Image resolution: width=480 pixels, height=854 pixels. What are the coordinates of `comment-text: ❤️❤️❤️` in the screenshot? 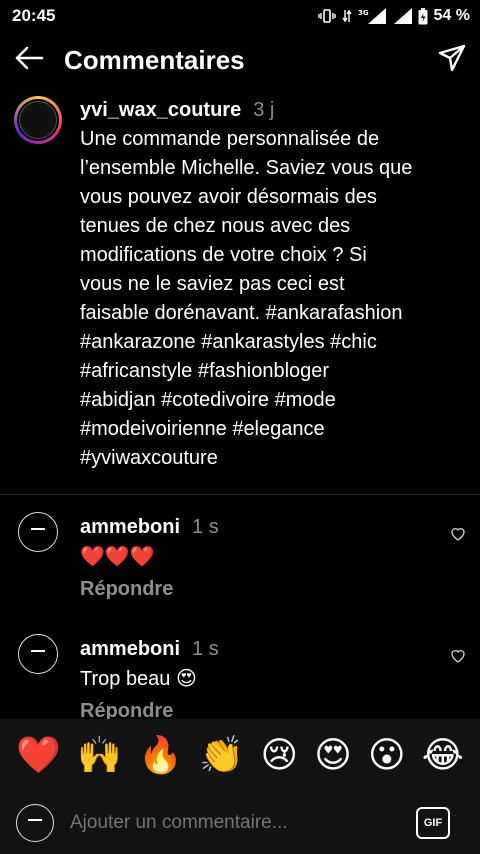 It's located at (117, 557).